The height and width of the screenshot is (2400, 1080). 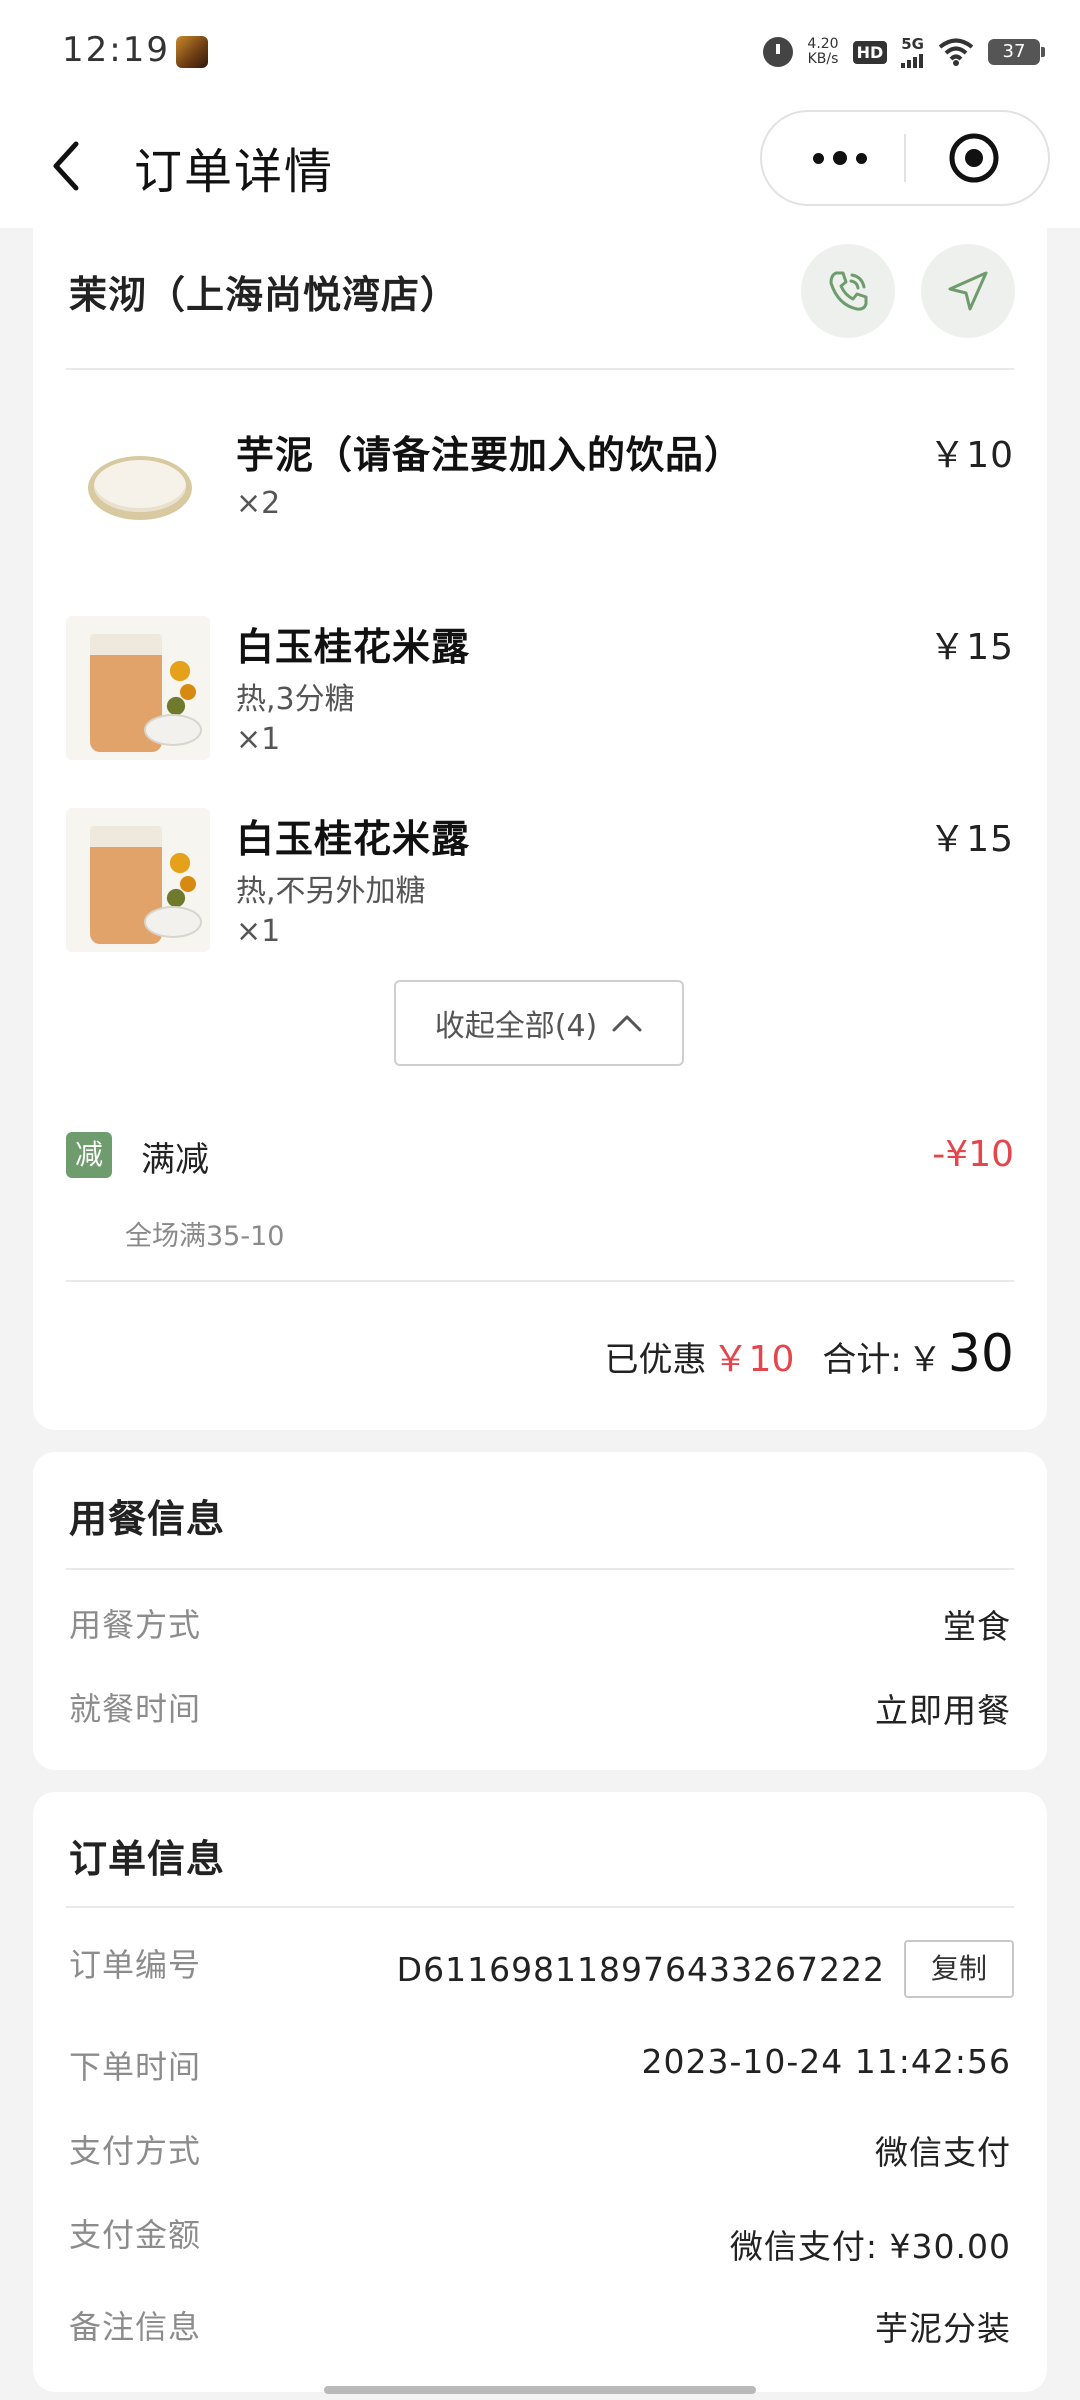 I want to click on status-icons: 4.20 KB/s HD 5G 37, so click(x=904, y=52).